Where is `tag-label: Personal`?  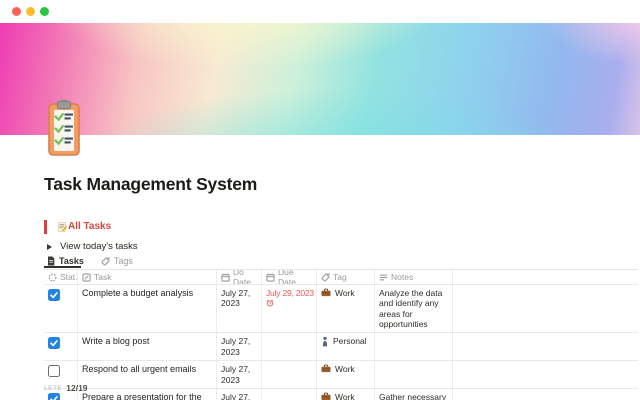 tag-label: Personal is located at coordinates (350, 341).